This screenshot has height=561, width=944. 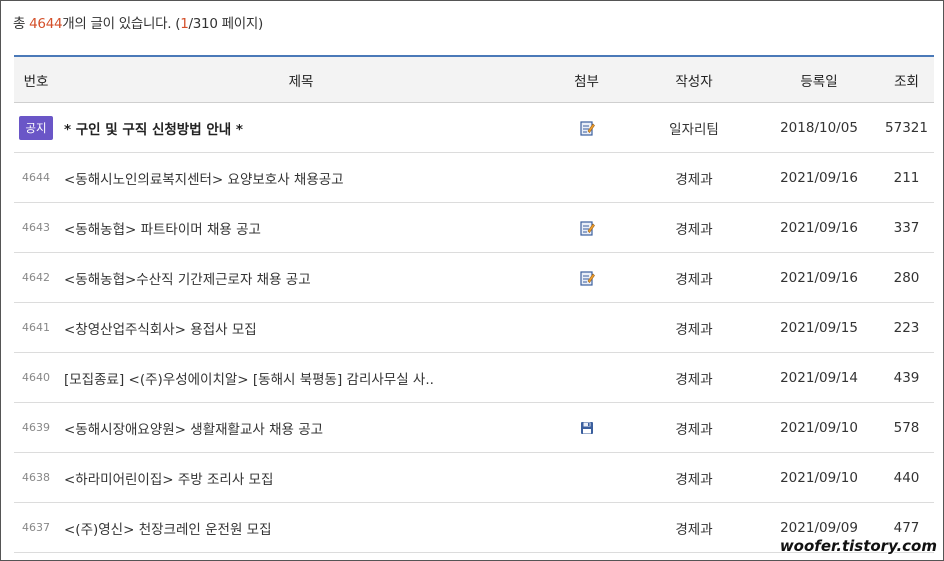 I want to click on row-date: 2021/09/09, so click(x=819, y=527).